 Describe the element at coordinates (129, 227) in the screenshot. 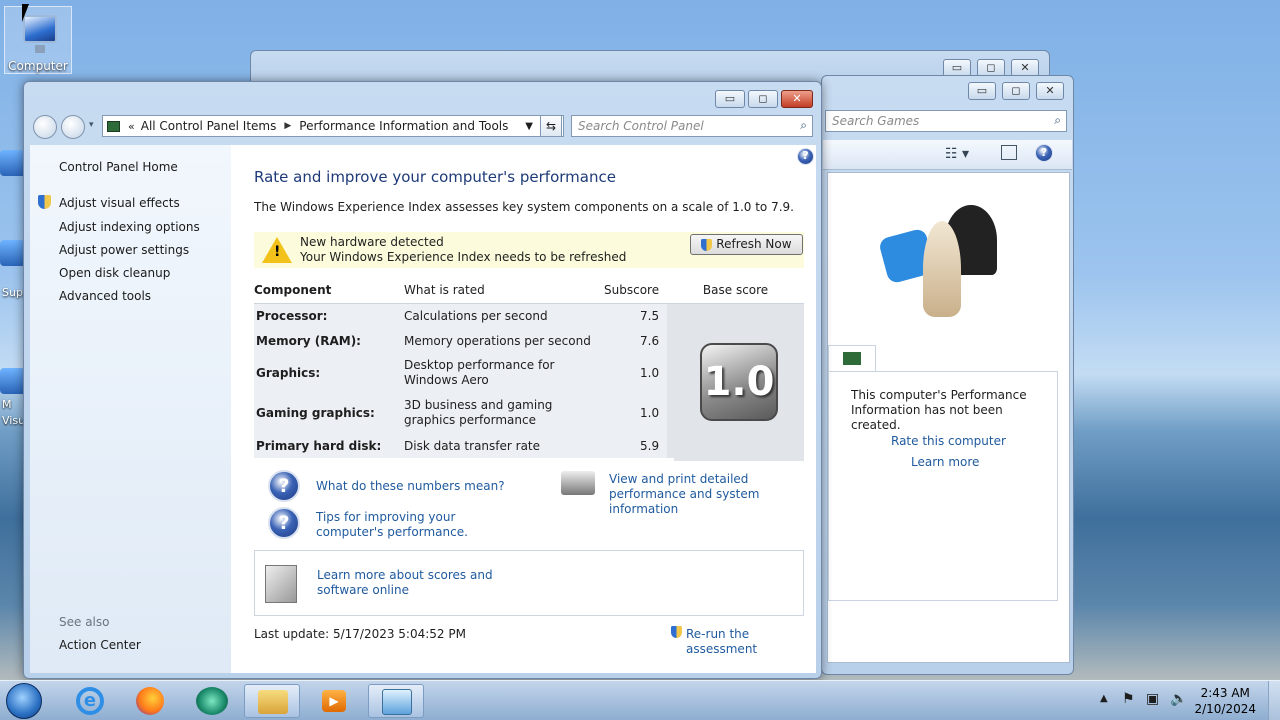

I see `sidebar-link-indexing: Adjust indexing options` at that location.